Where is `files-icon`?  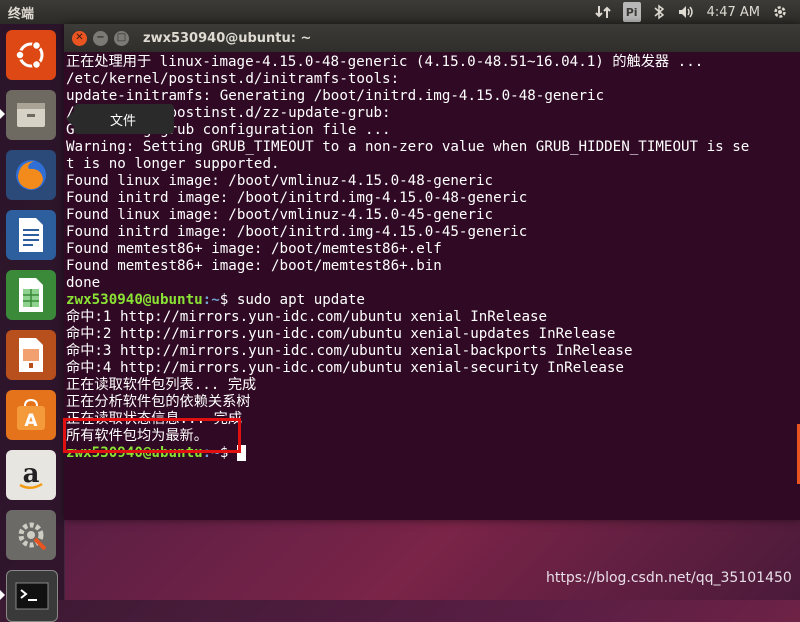
files-icon is located at coordinates (31, 115).